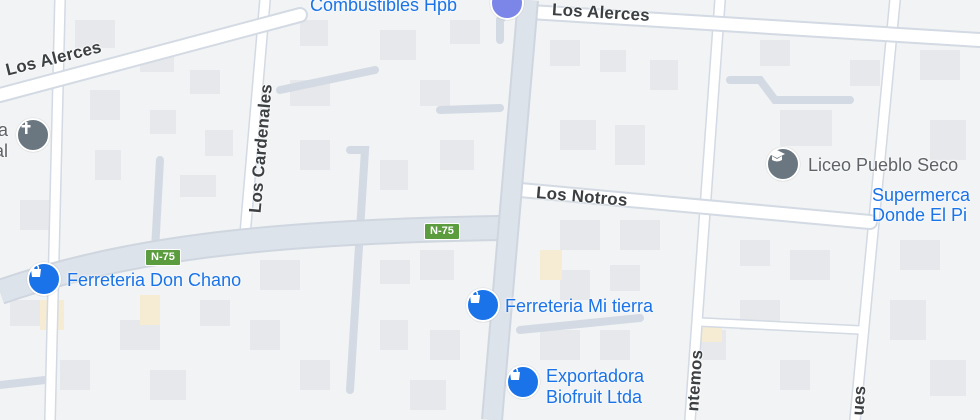 This screenshot has width=980, height=420. What do you see at coordinates (919, 215) in the screenshot?
I see `poi-label-supermercado-line2: Donde El Pi` at bounding box center [919, 215].